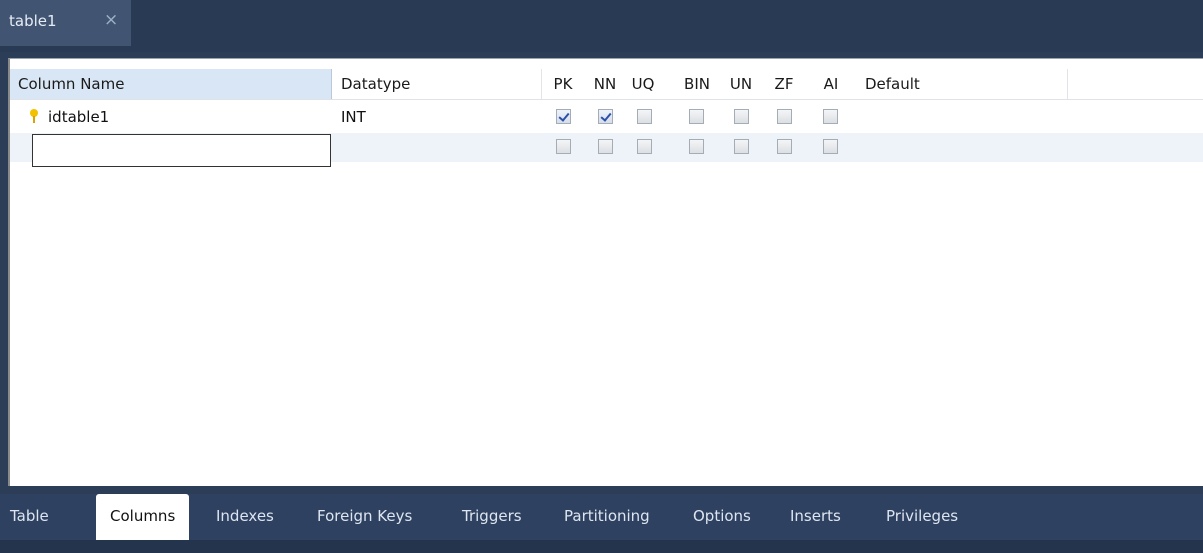 The height and width of the screenshot is (553, 1203). What do you see at coordinates (78, 117) in the screenshot?
I see `column-name-cell: idtable1` at bounding box center [78, 117].